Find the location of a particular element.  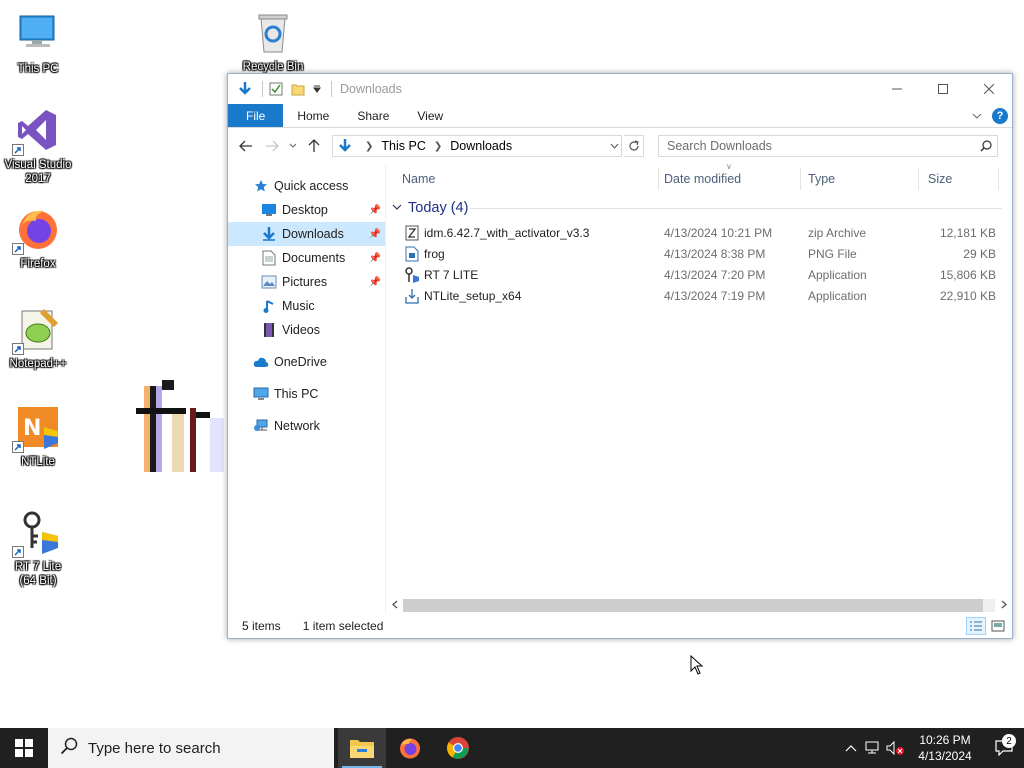

visual-studio-icon is located at coordinates (37, 131).